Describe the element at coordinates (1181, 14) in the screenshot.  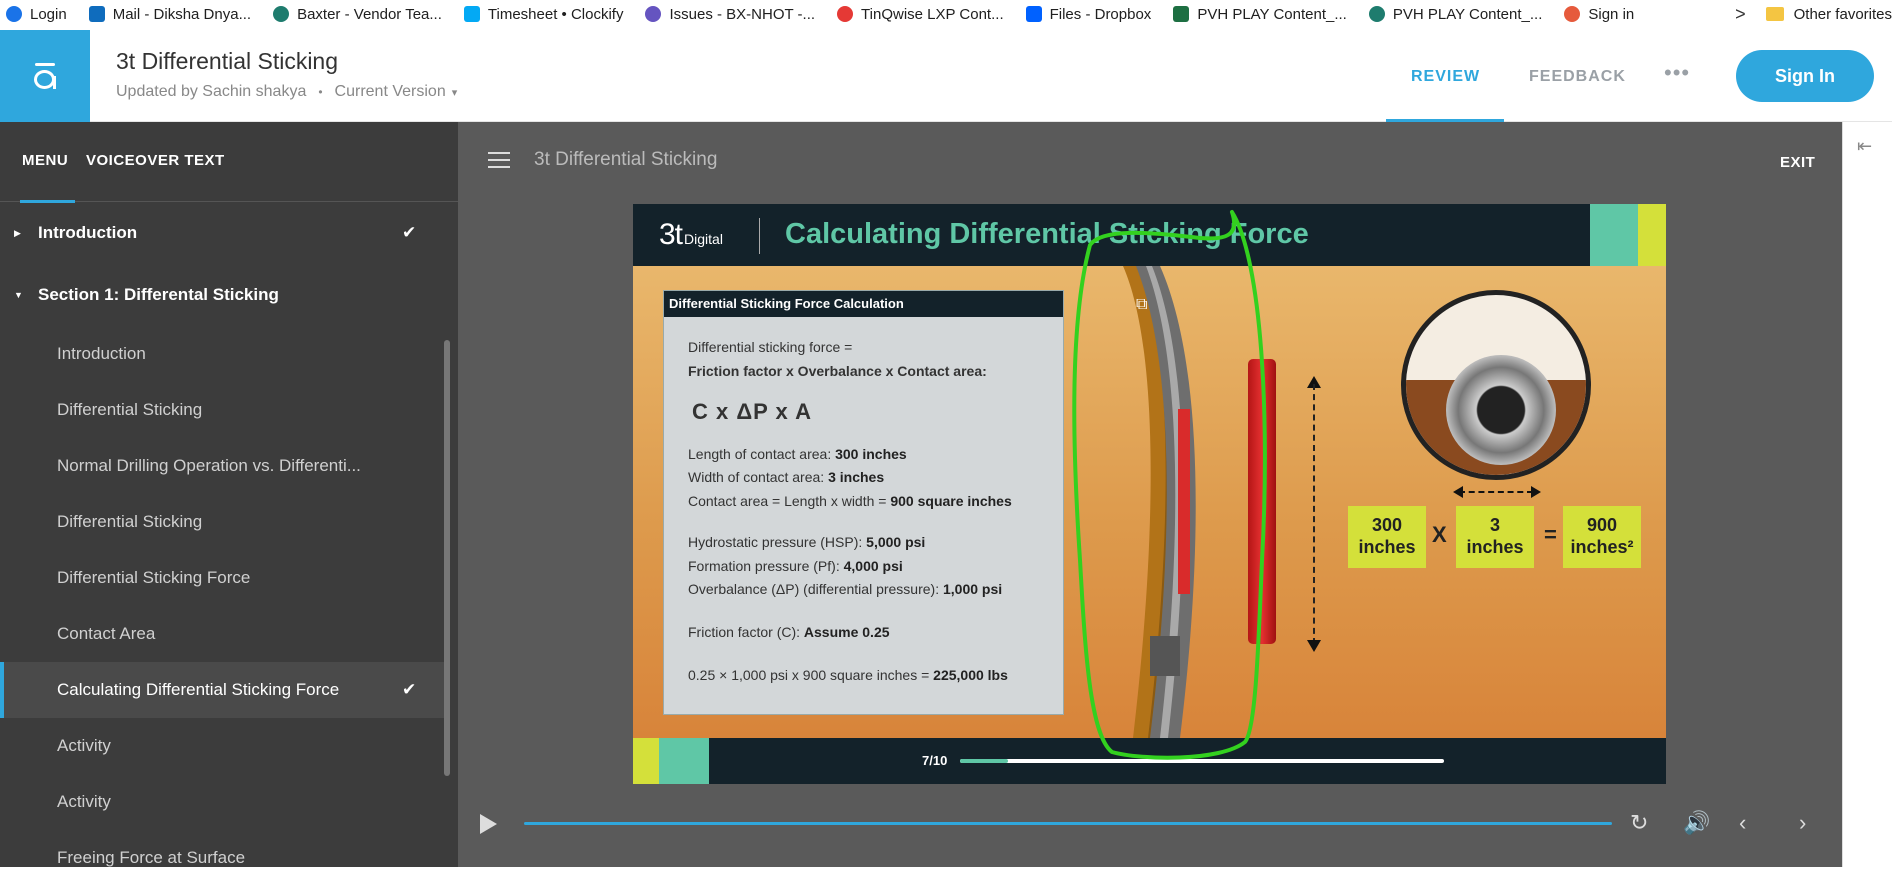
I see `excel-icon` at that location.